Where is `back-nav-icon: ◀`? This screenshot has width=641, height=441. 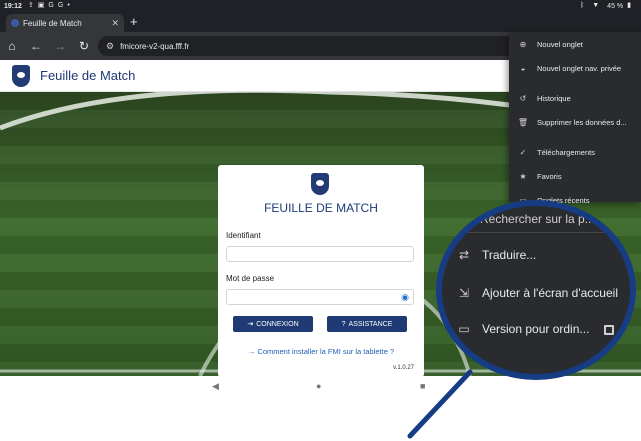 back-nav-icon: ◀ is located at coordinates (215, 386).